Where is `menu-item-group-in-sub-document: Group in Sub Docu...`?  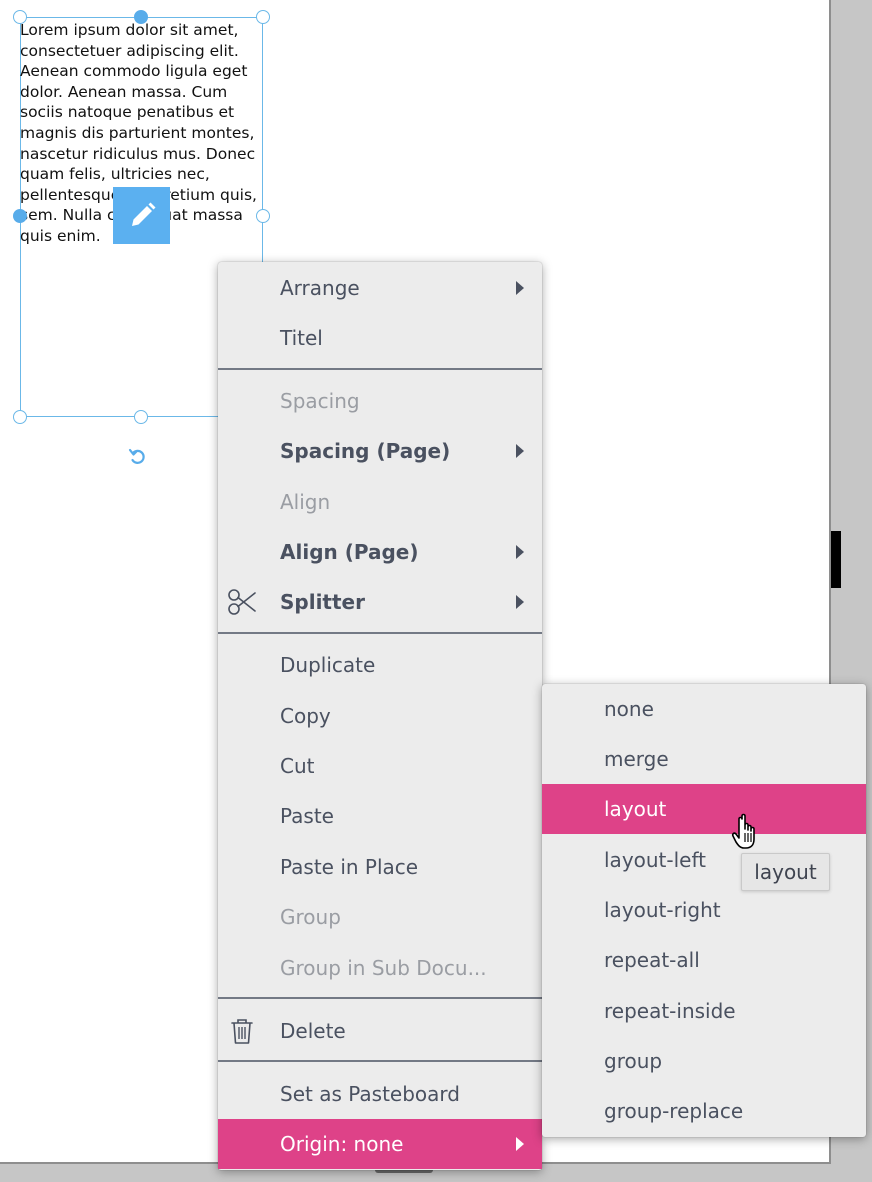 menu-item-group-in-sub-document: Group in Sub Docu... is located at coordinates (380, 968).